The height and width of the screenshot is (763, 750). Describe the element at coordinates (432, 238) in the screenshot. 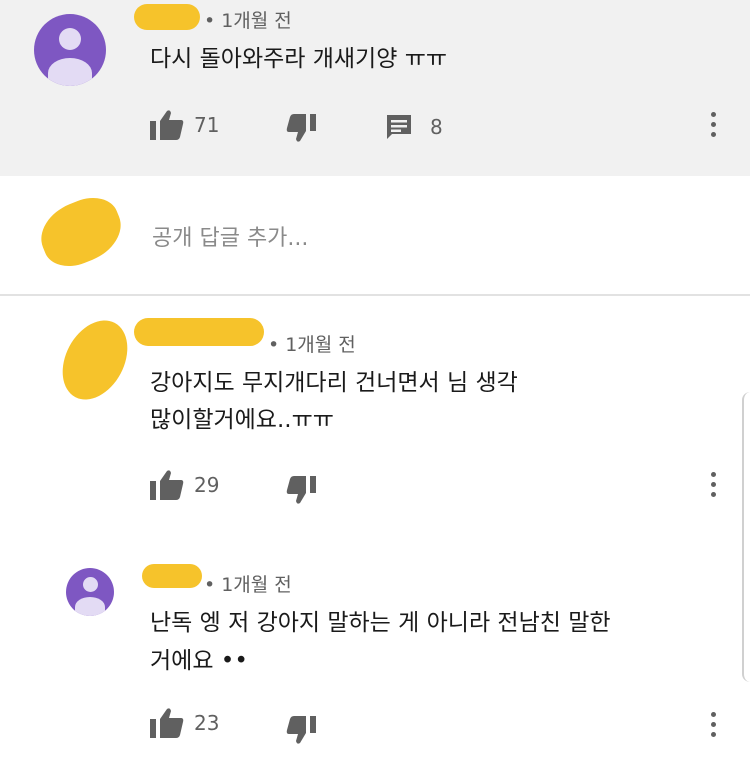

I see `reply-input` at that location.